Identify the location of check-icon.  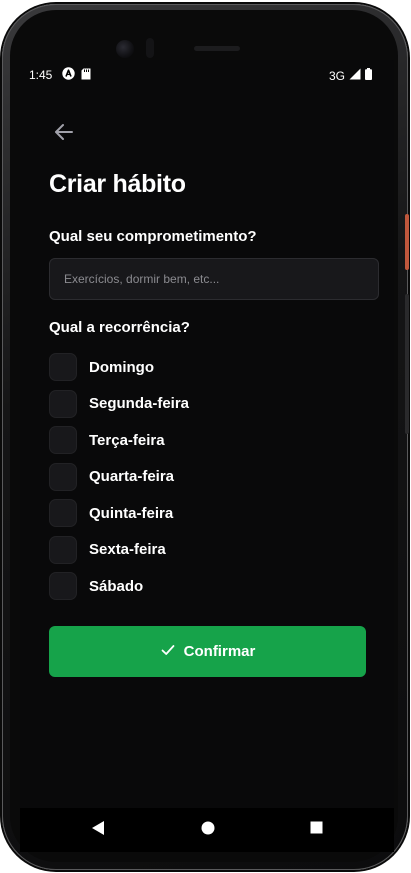
(168, 652).